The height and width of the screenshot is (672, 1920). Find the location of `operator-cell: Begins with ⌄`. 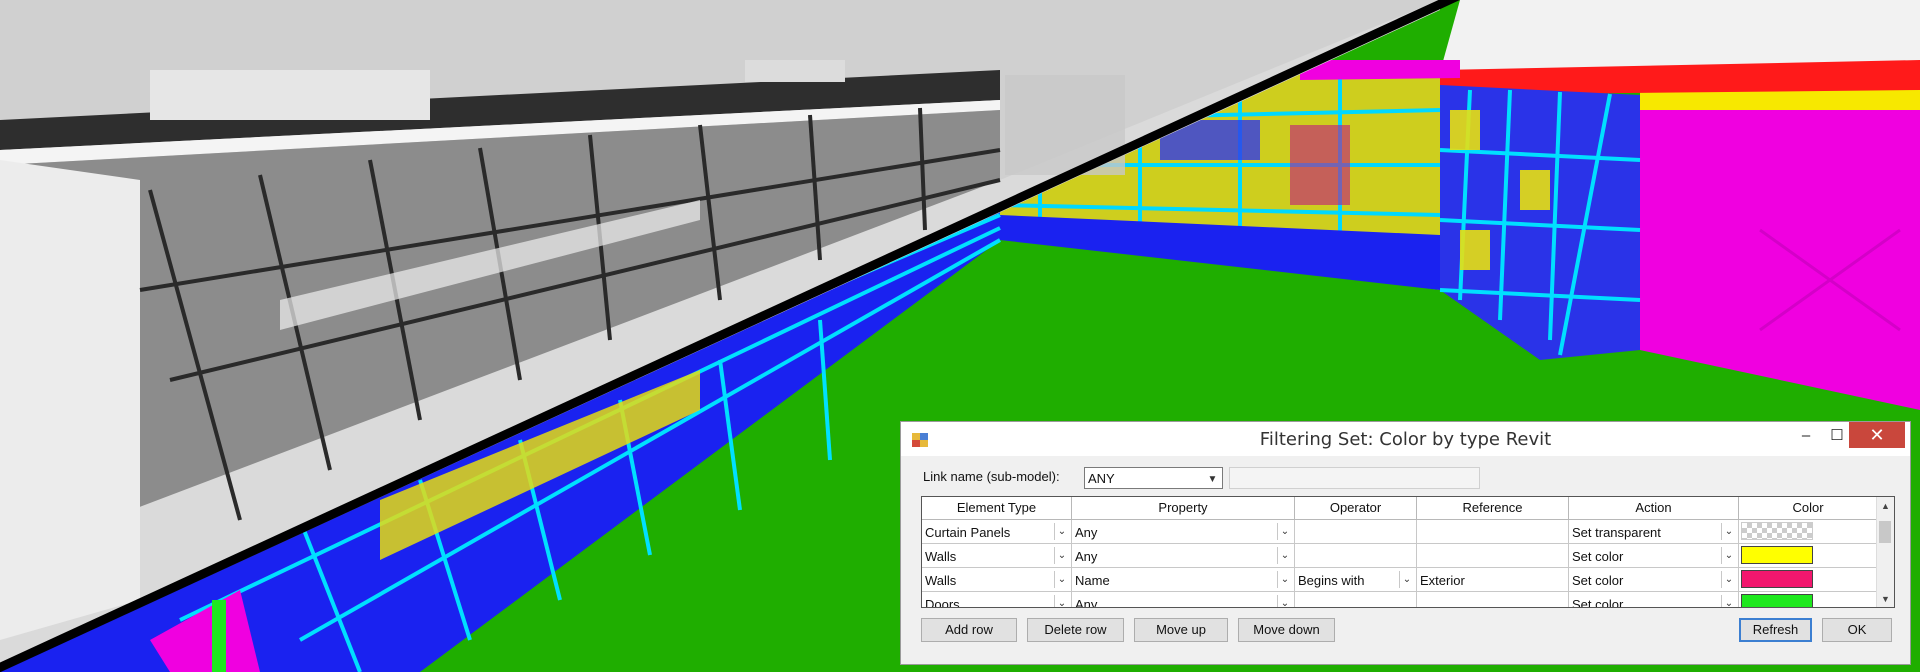

operator-cell: Begins with ⌄ is located at coordinates (1356, 580).